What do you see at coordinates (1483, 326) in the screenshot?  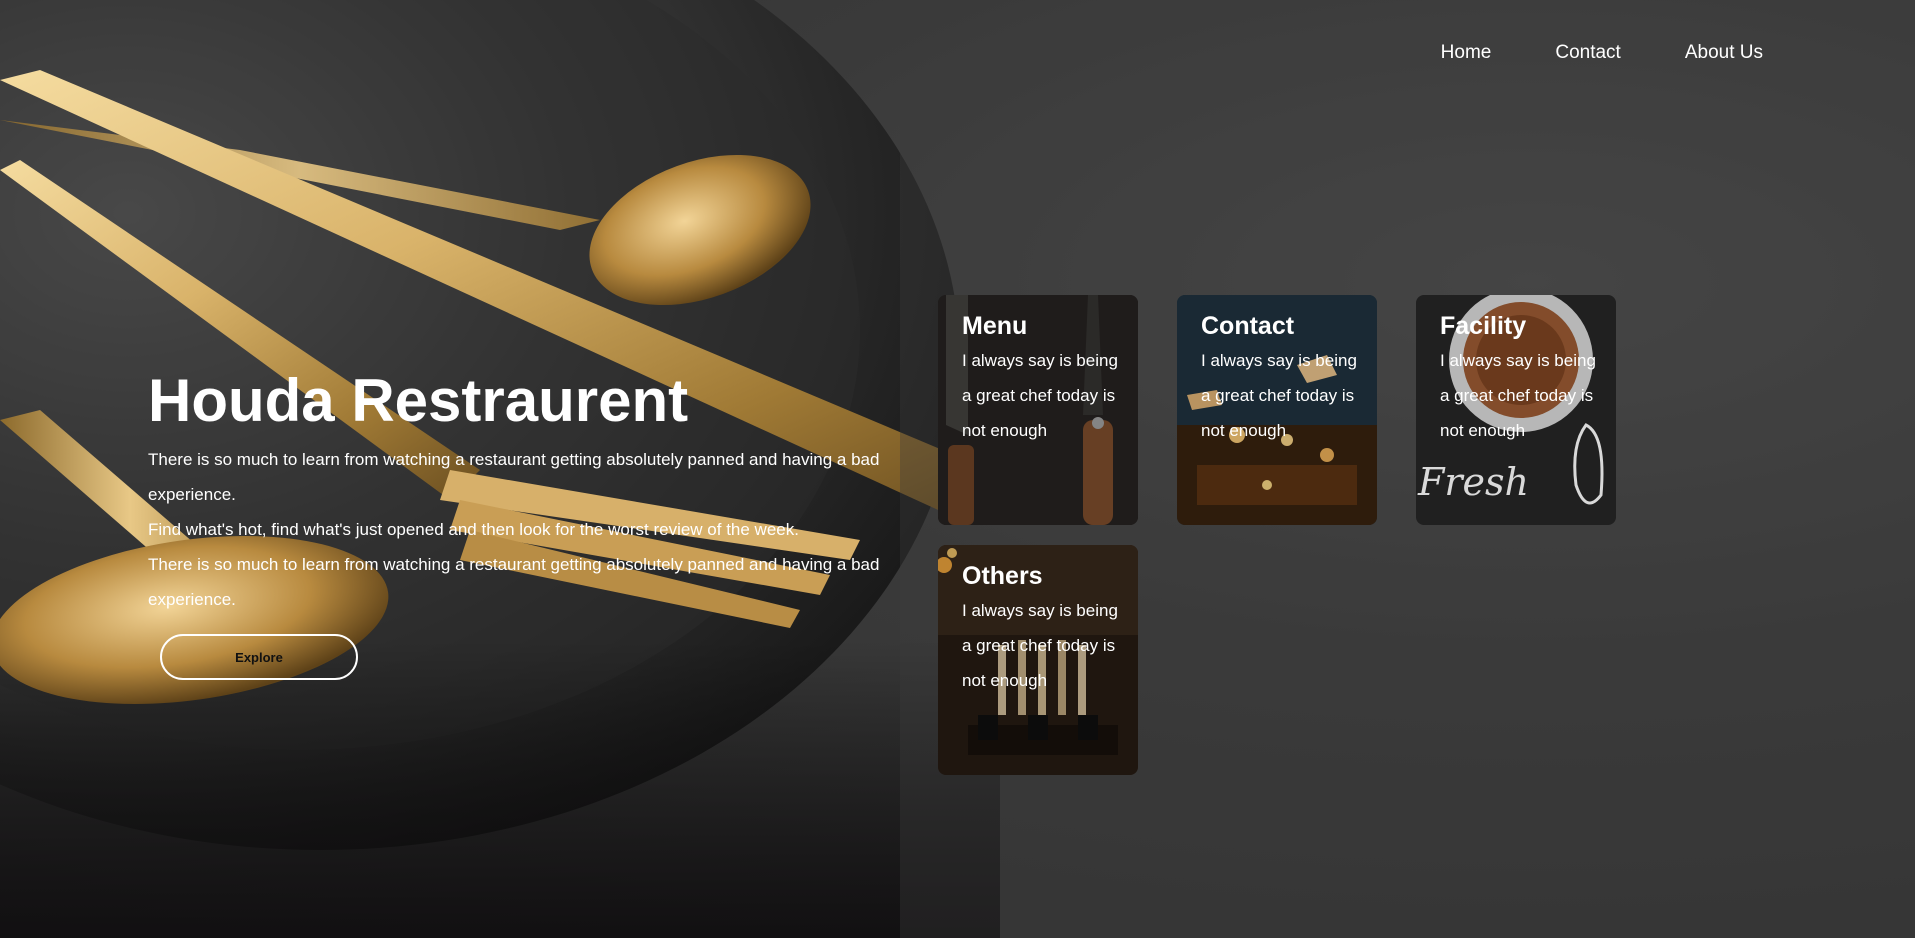 I see `card-title: Facility` at bounding box center [1483, 326].